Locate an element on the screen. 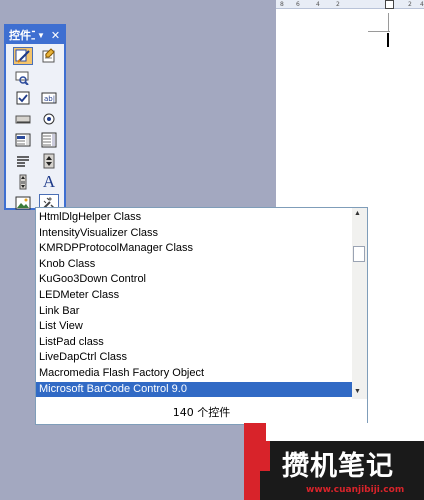  horizontal-ruler: 8 6 4 2 2 4 is located at coordinates (350, 4).